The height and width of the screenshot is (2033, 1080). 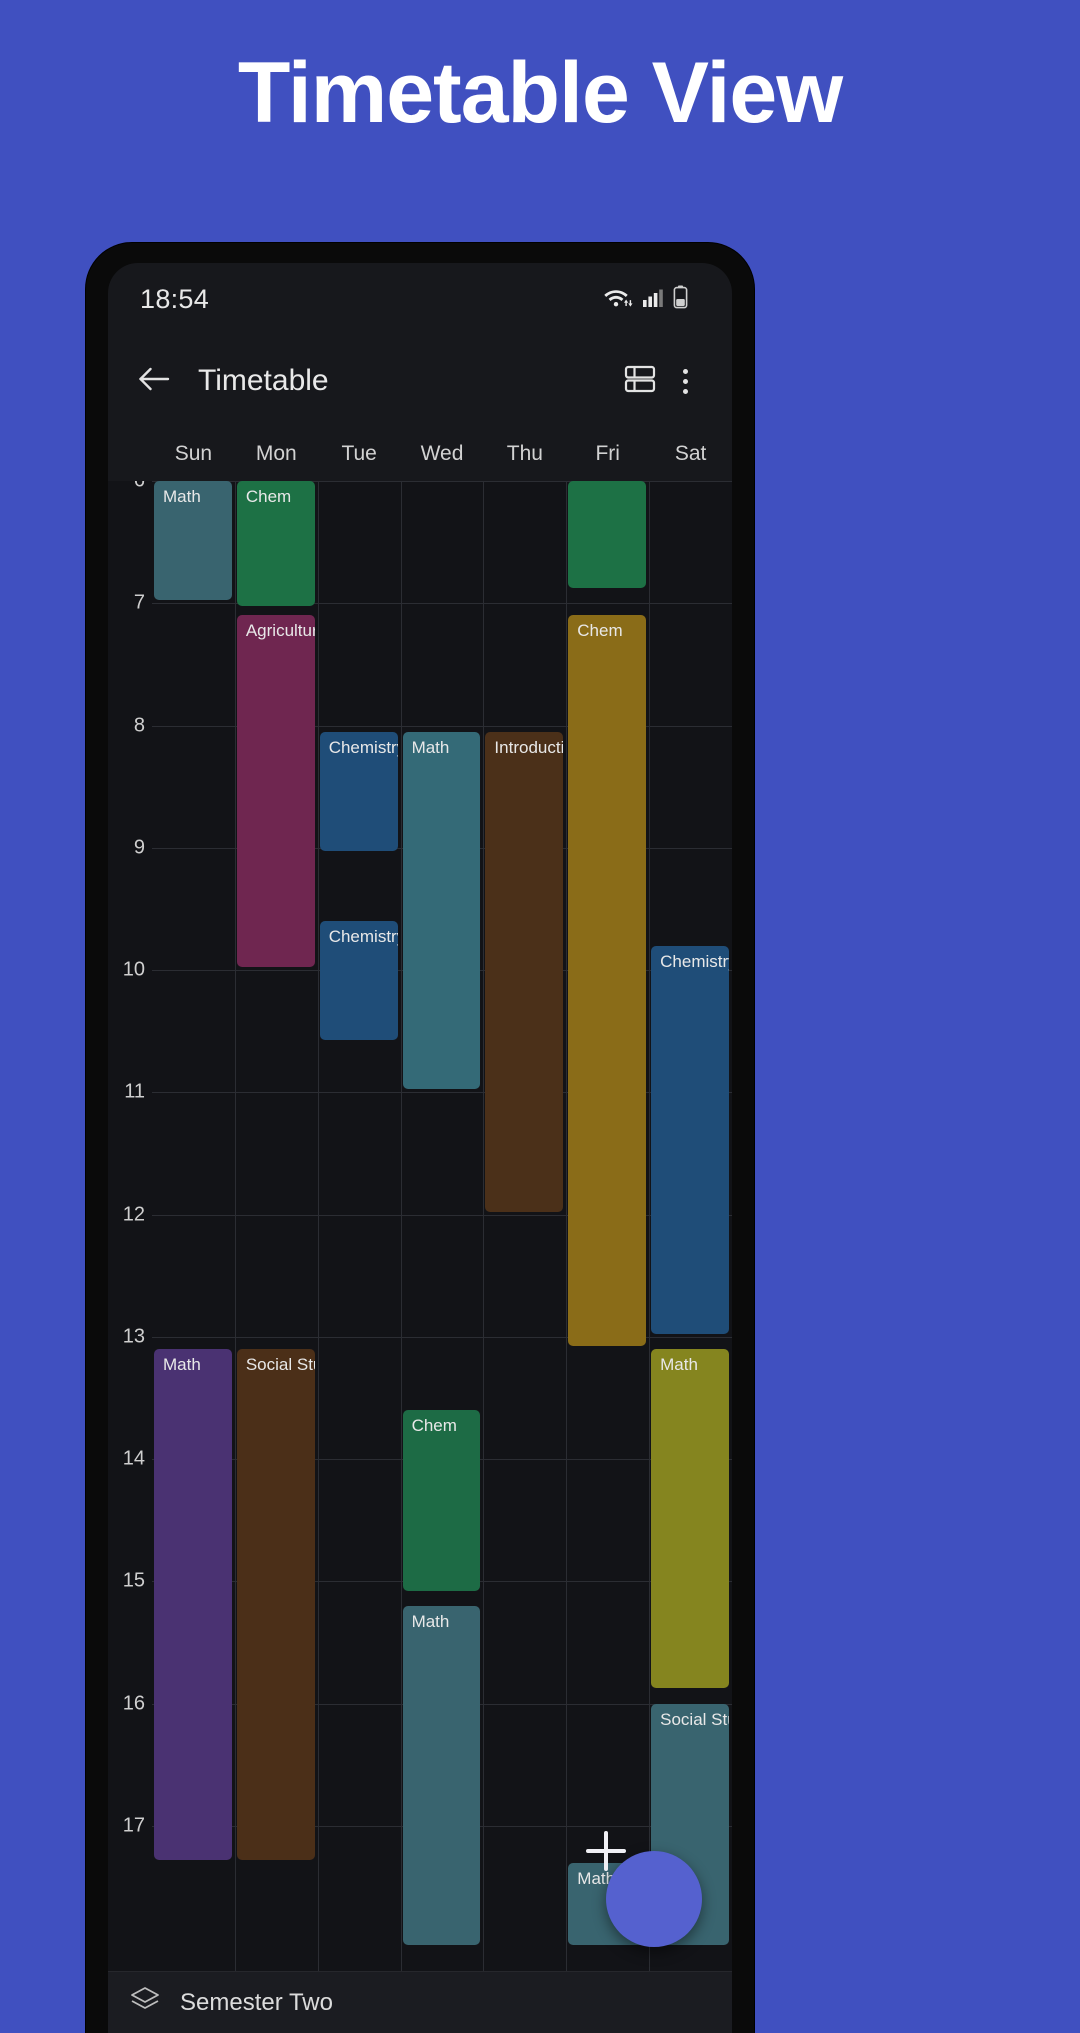 I want to click on back-arrow-icon, so click(x=154, y=381).